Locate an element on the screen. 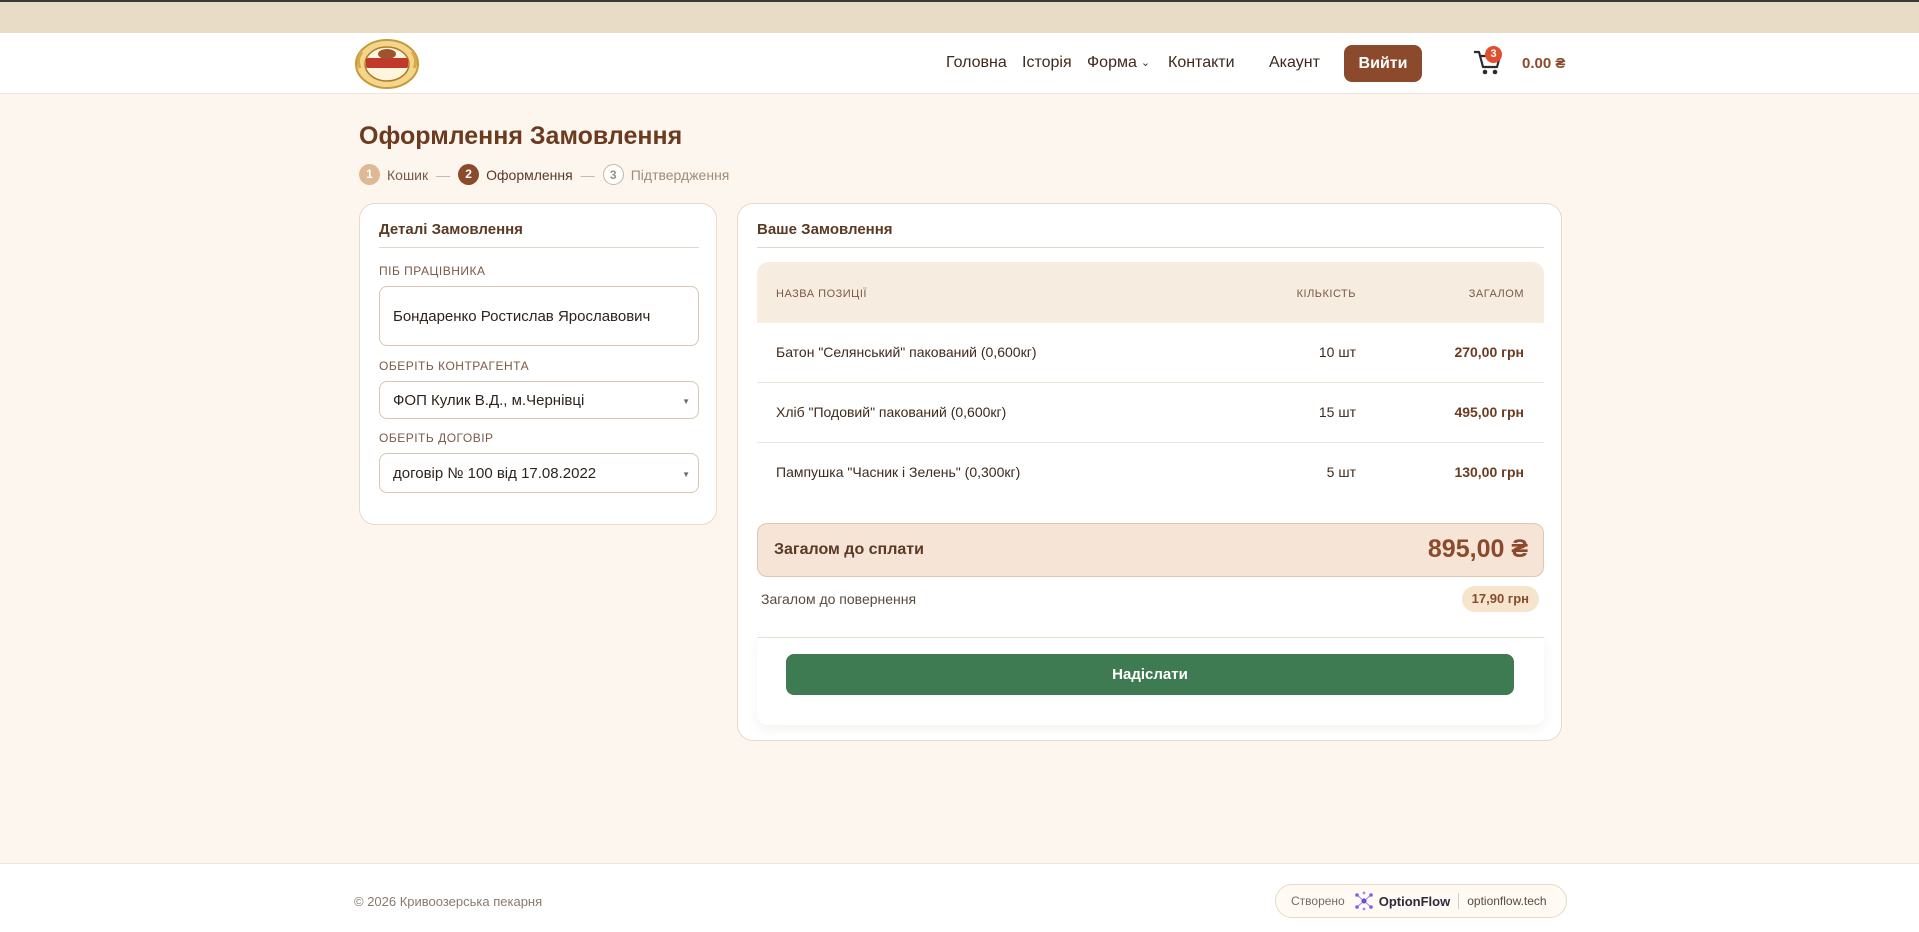 The height and width of the screenshot is (932, 1919). credit-badge: Створено OptionFlow optionflow.tech is located at coordinates (1421, 901).